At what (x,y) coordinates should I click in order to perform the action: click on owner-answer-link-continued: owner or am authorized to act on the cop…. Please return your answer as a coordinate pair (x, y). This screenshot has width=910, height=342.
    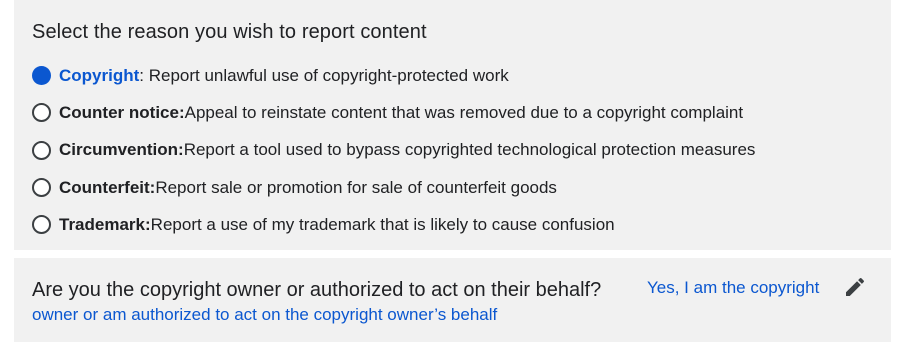
    Looking at the image, I should click on (264, 315).